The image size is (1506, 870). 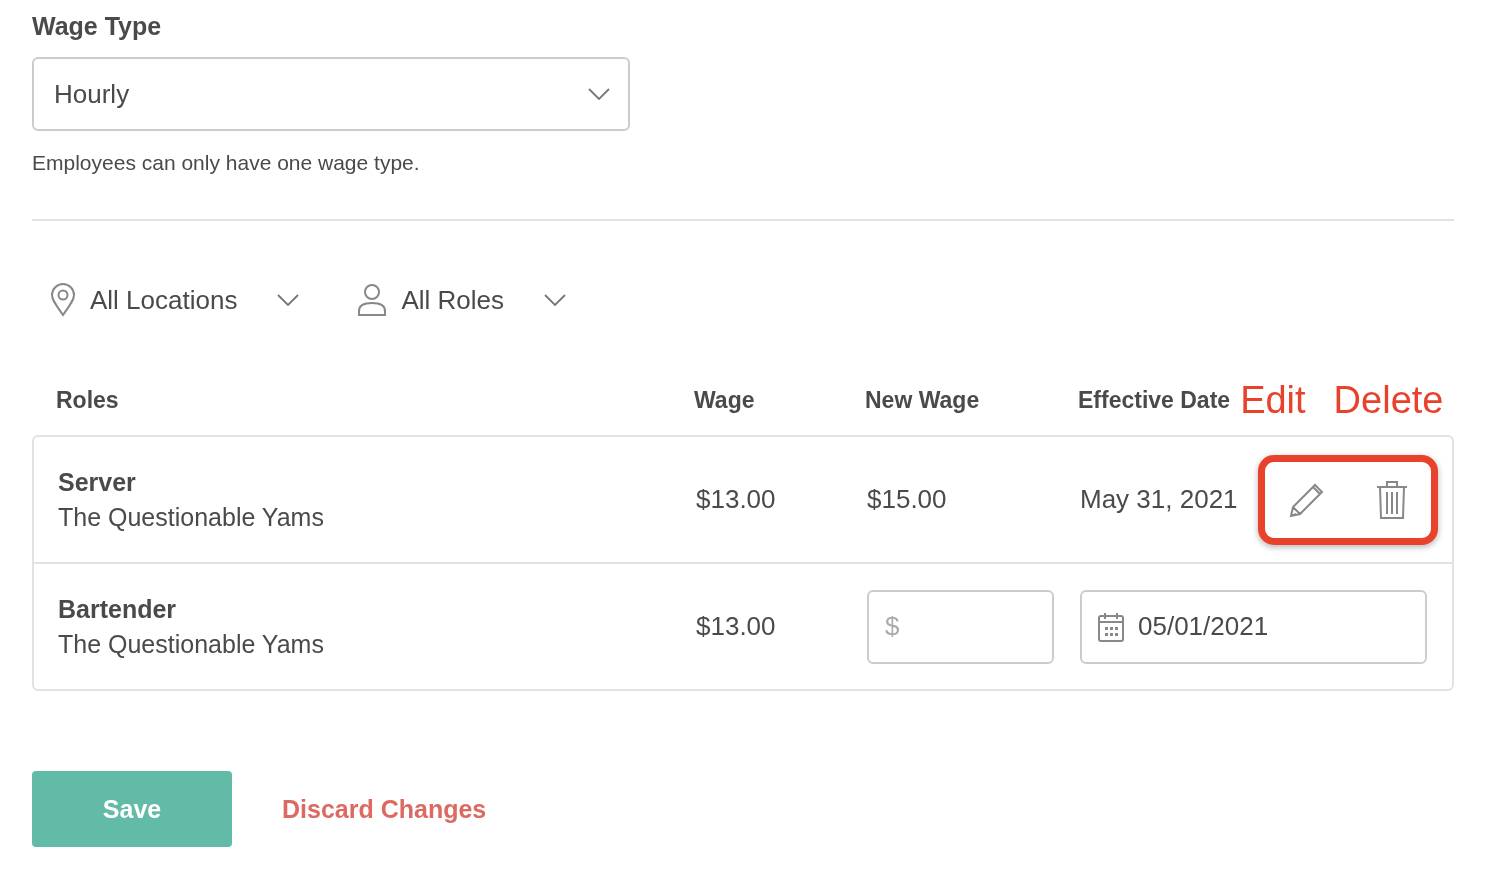 What do you see at coordinates (372, 300) in the screenshot?
I see `person-icon` at bounding box center [372, 300].